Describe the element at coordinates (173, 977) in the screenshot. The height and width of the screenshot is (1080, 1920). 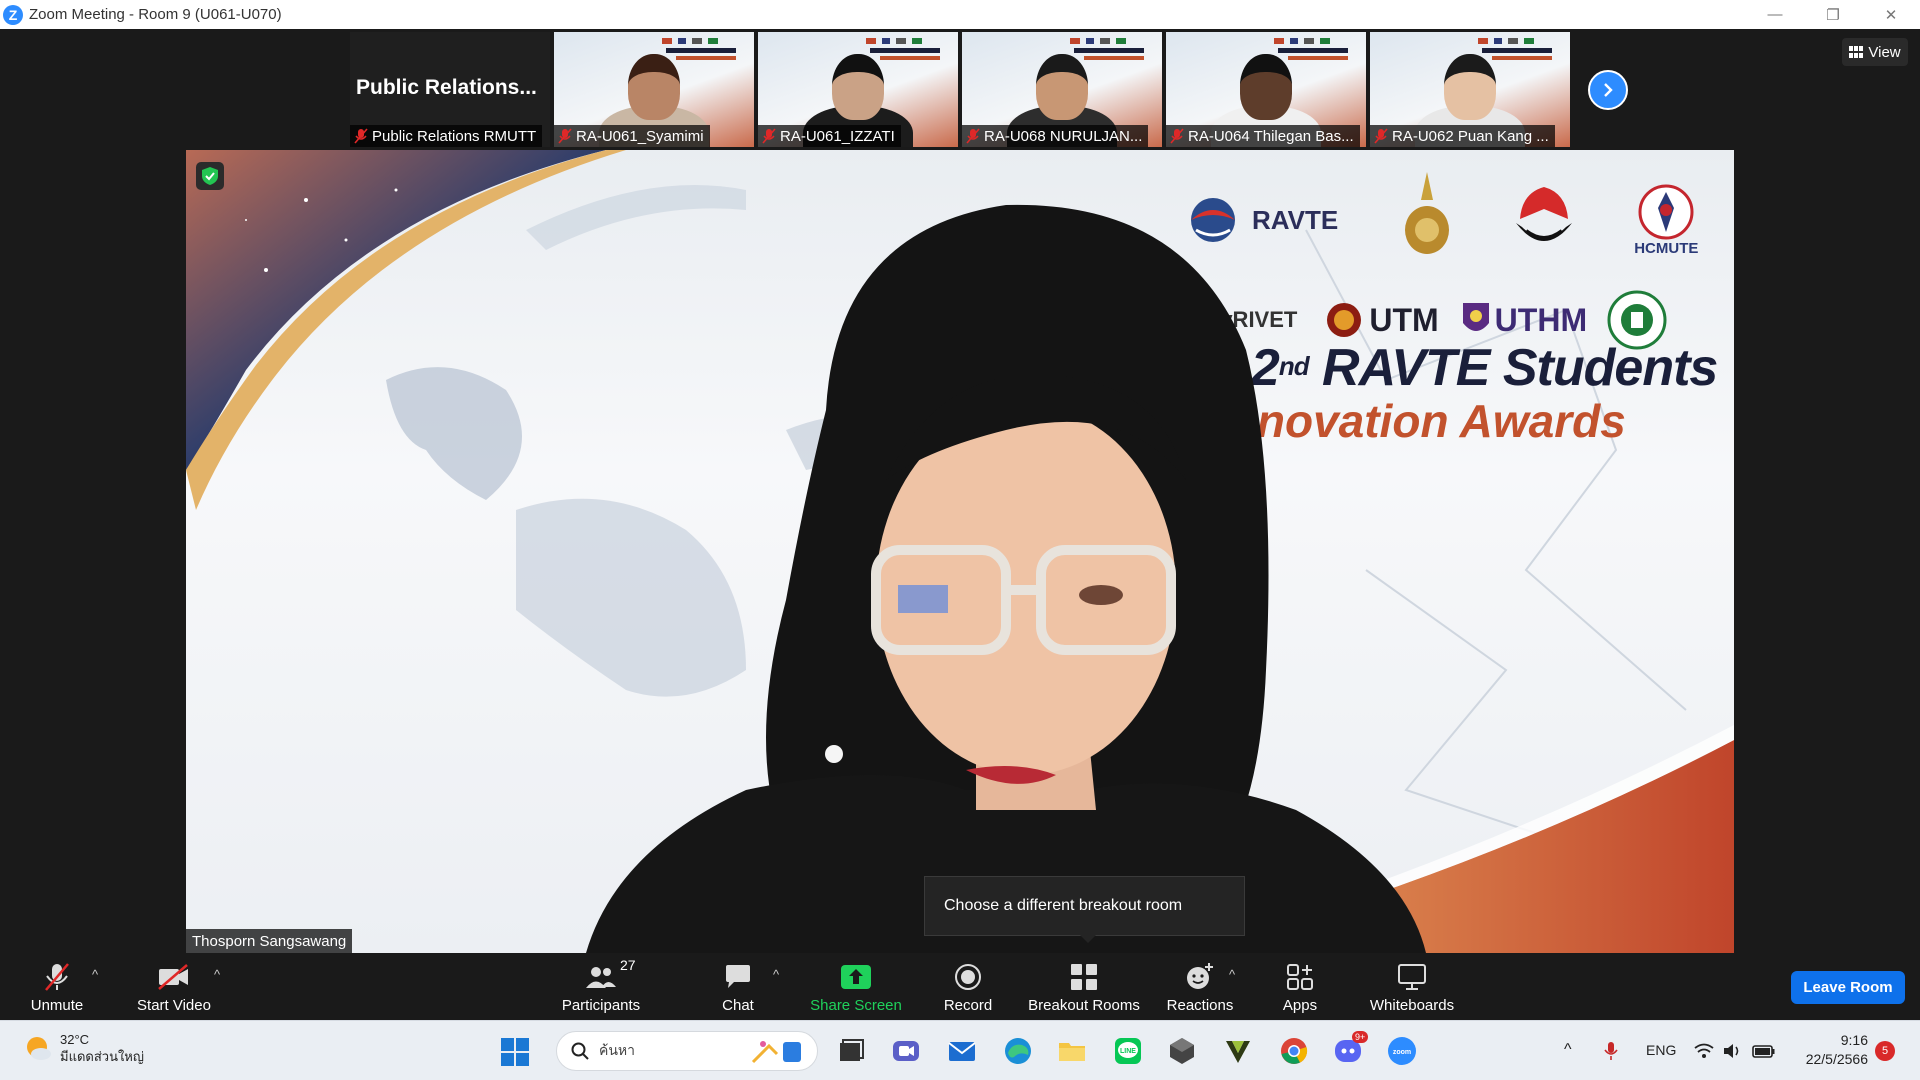
I see `video-off-icon` at that location.